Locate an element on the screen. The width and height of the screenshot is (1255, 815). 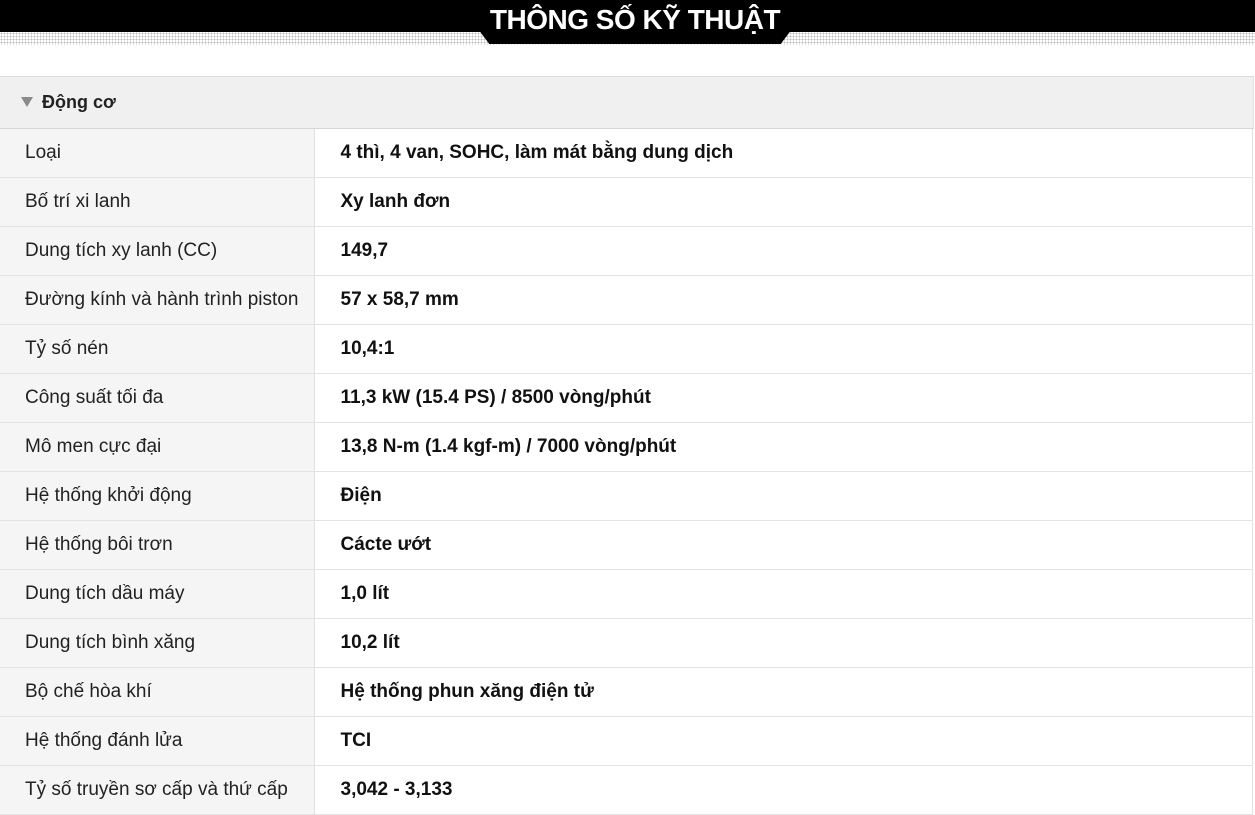
section-header-engine: Động cơ is located at coordinates (627, 102).